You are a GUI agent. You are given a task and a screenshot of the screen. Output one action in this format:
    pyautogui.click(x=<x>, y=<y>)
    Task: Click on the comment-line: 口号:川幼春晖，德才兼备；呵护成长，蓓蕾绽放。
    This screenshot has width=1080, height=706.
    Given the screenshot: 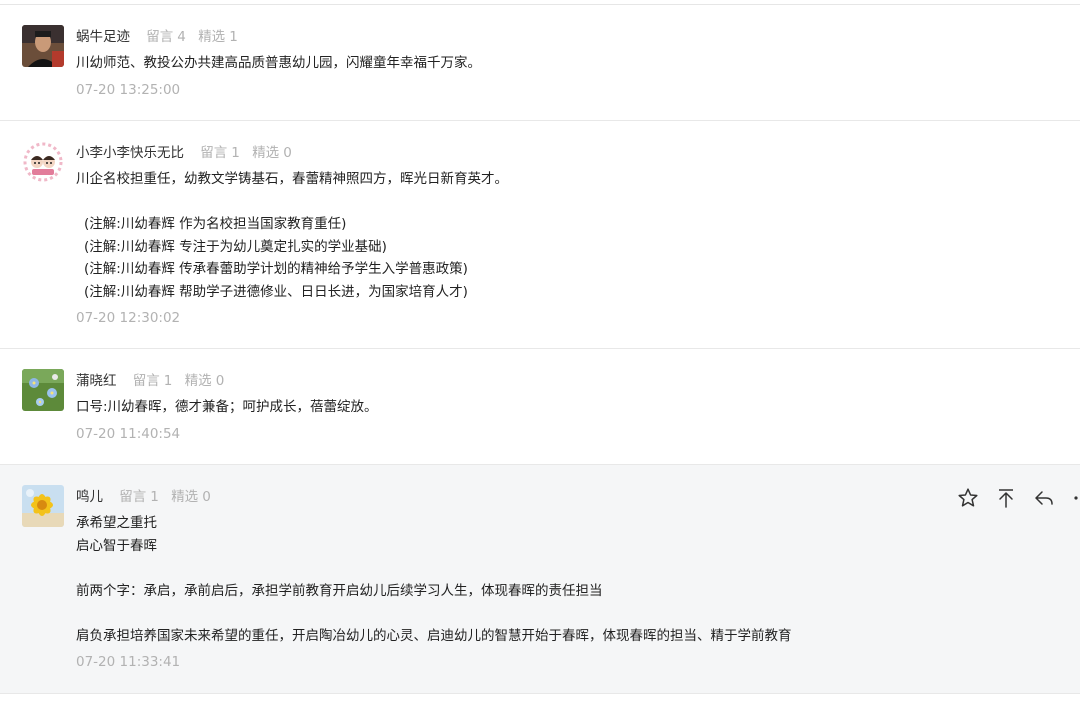 What is the action you would take?
    pyautogui.click(x=227, y=407)
    